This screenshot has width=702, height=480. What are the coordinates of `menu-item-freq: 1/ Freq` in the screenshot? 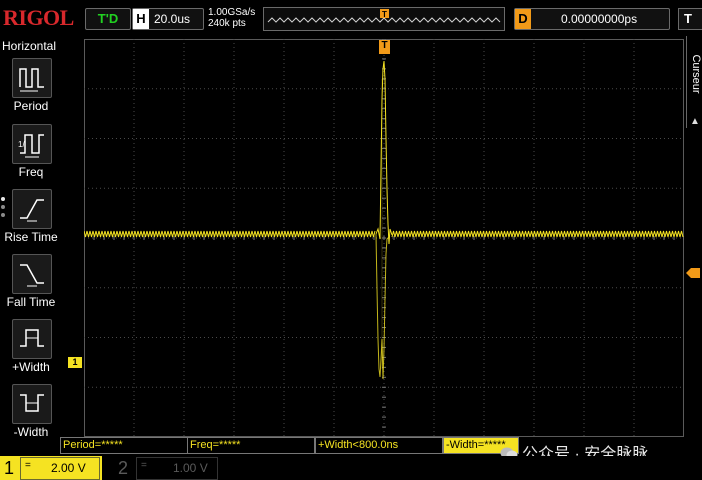 It's located at (31, 155).